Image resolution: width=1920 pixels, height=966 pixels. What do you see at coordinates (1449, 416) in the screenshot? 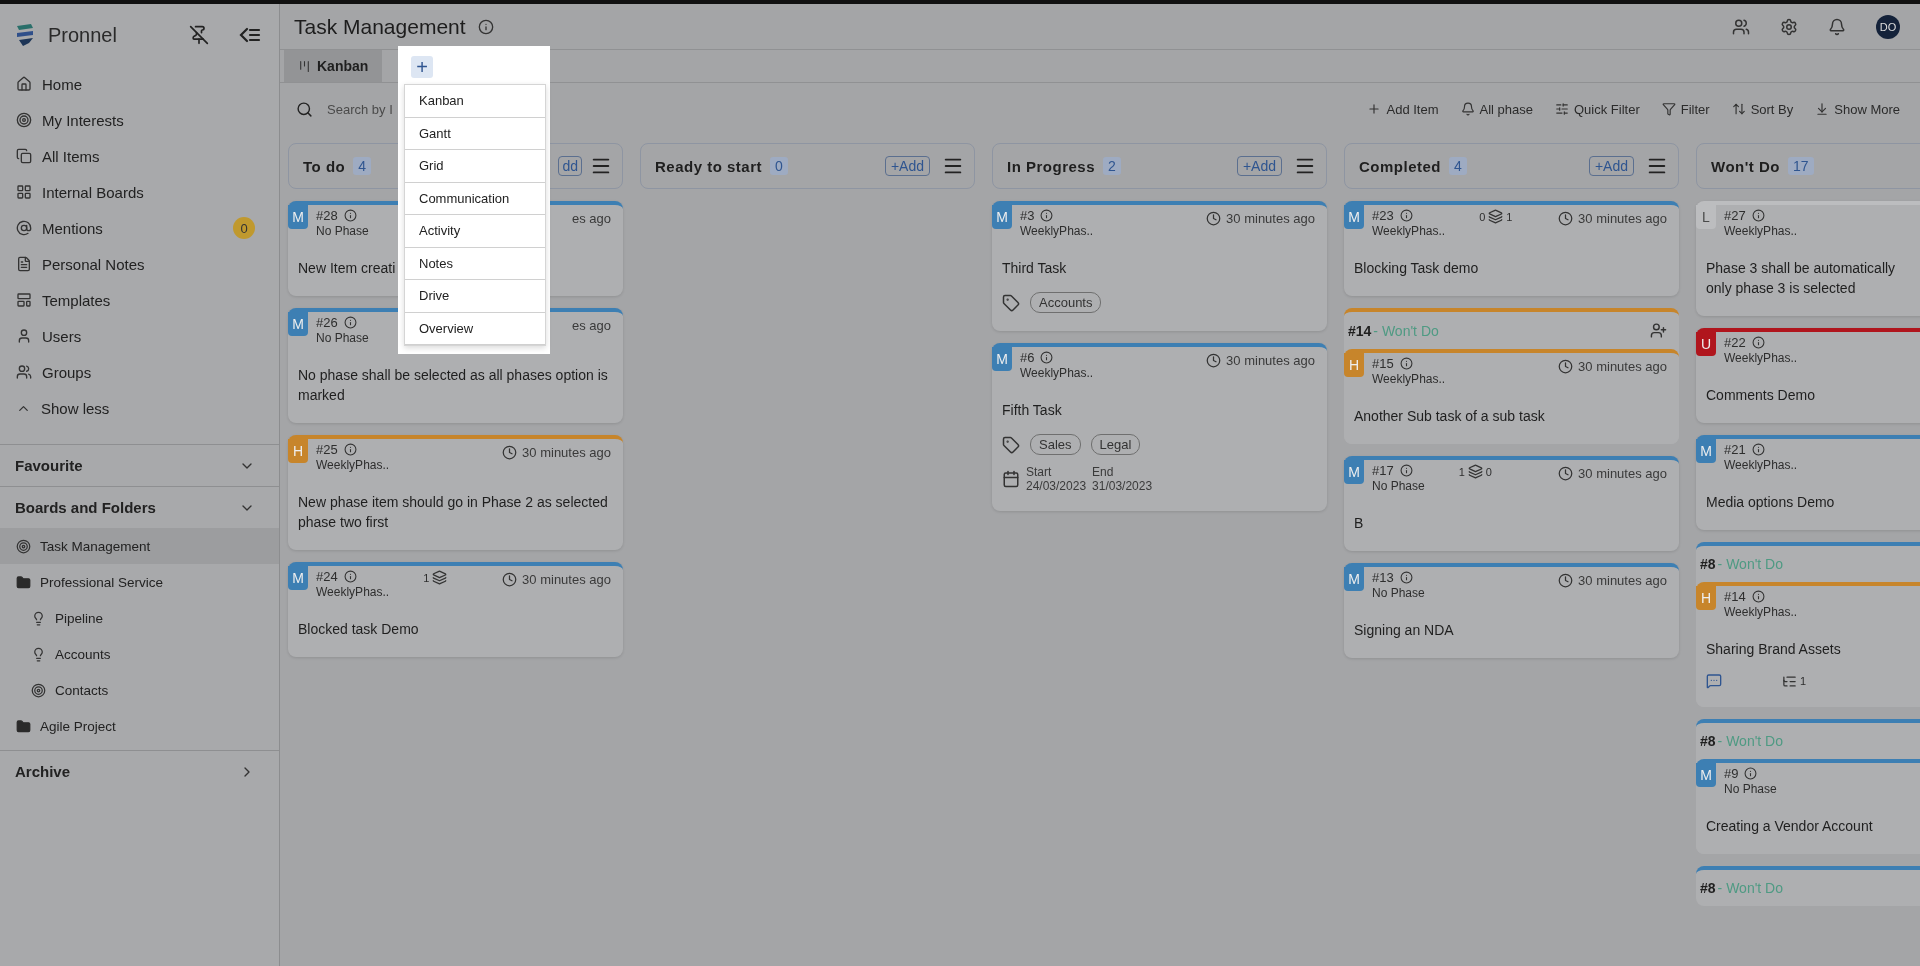
I see `task-title: Another Sub task of a sub task` at bounding box center [1449, 416].